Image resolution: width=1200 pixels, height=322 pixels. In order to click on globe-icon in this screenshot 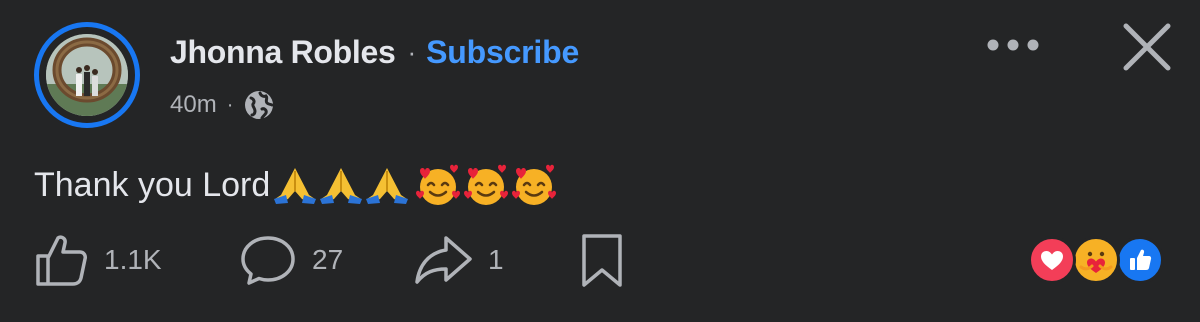, I will do `click(259, 105)`.